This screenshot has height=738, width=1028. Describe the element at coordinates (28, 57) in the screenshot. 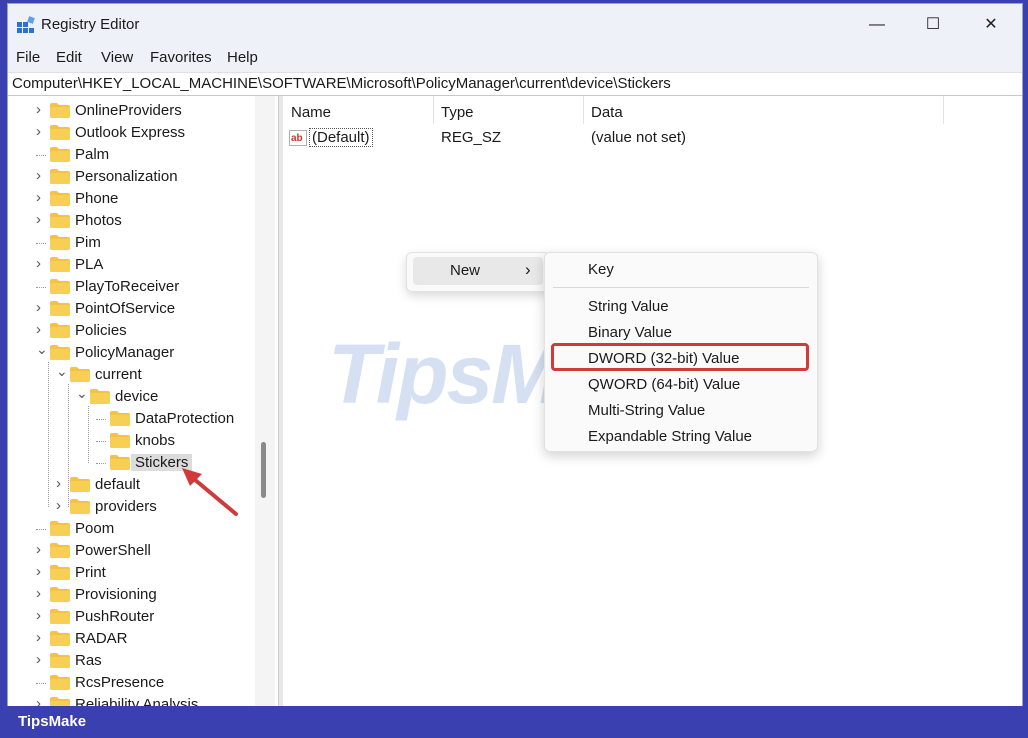

I see `menu-file: File` at that location.